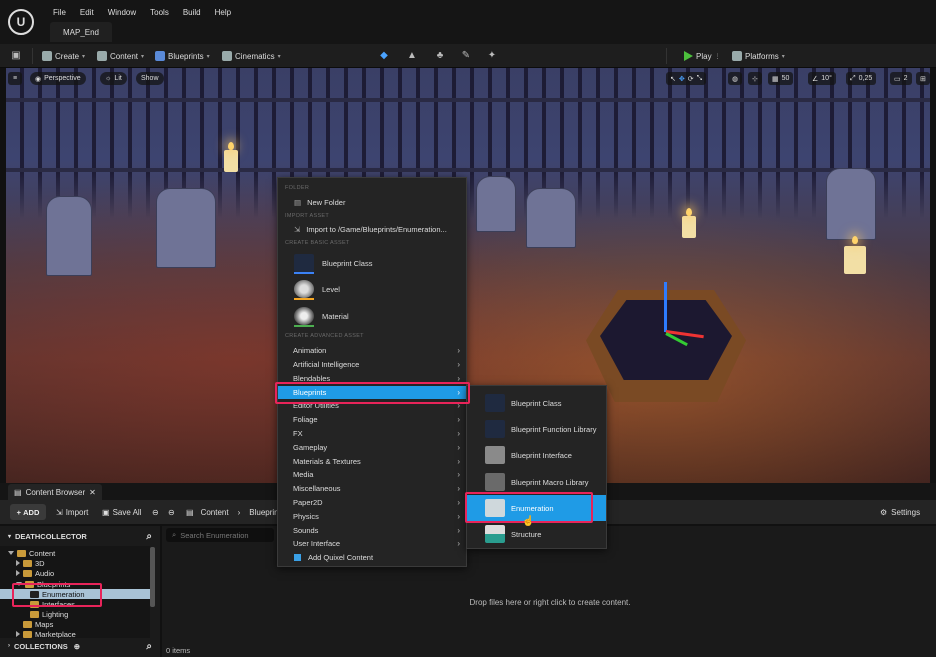 The width and height of the screenshot is (936, 657). Describe the element at coordinates (536, 455) in the screenshot. I see `submenu-blueprint-interface: Blueprint Interface` at that location.